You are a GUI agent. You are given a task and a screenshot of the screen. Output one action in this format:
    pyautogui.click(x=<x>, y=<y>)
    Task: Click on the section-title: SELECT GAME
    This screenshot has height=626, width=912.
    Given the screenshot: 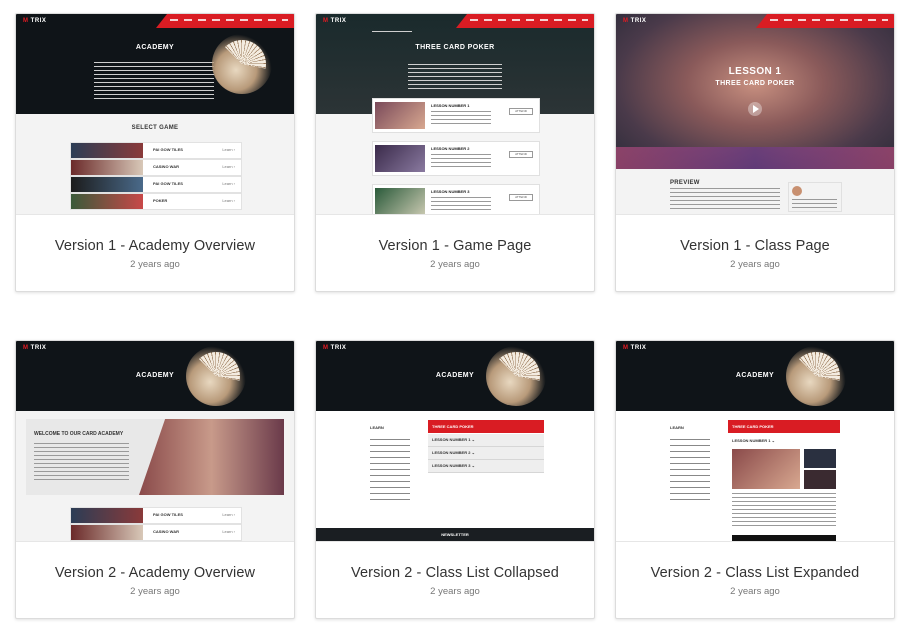 What is the action you would take?
    pyautogui.click(x=155, y=128)
    